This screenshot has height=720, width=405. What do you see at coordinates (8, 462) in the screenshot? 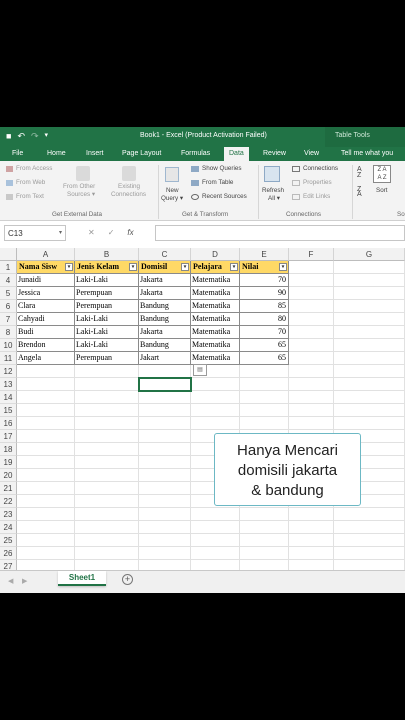
I see `row-header: 19` at bounding box center [8, 462].